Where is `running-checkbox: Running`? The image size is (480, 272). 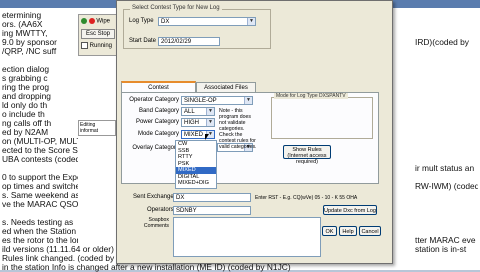
running-checkbox: Running is located at coordinates (96, 45).